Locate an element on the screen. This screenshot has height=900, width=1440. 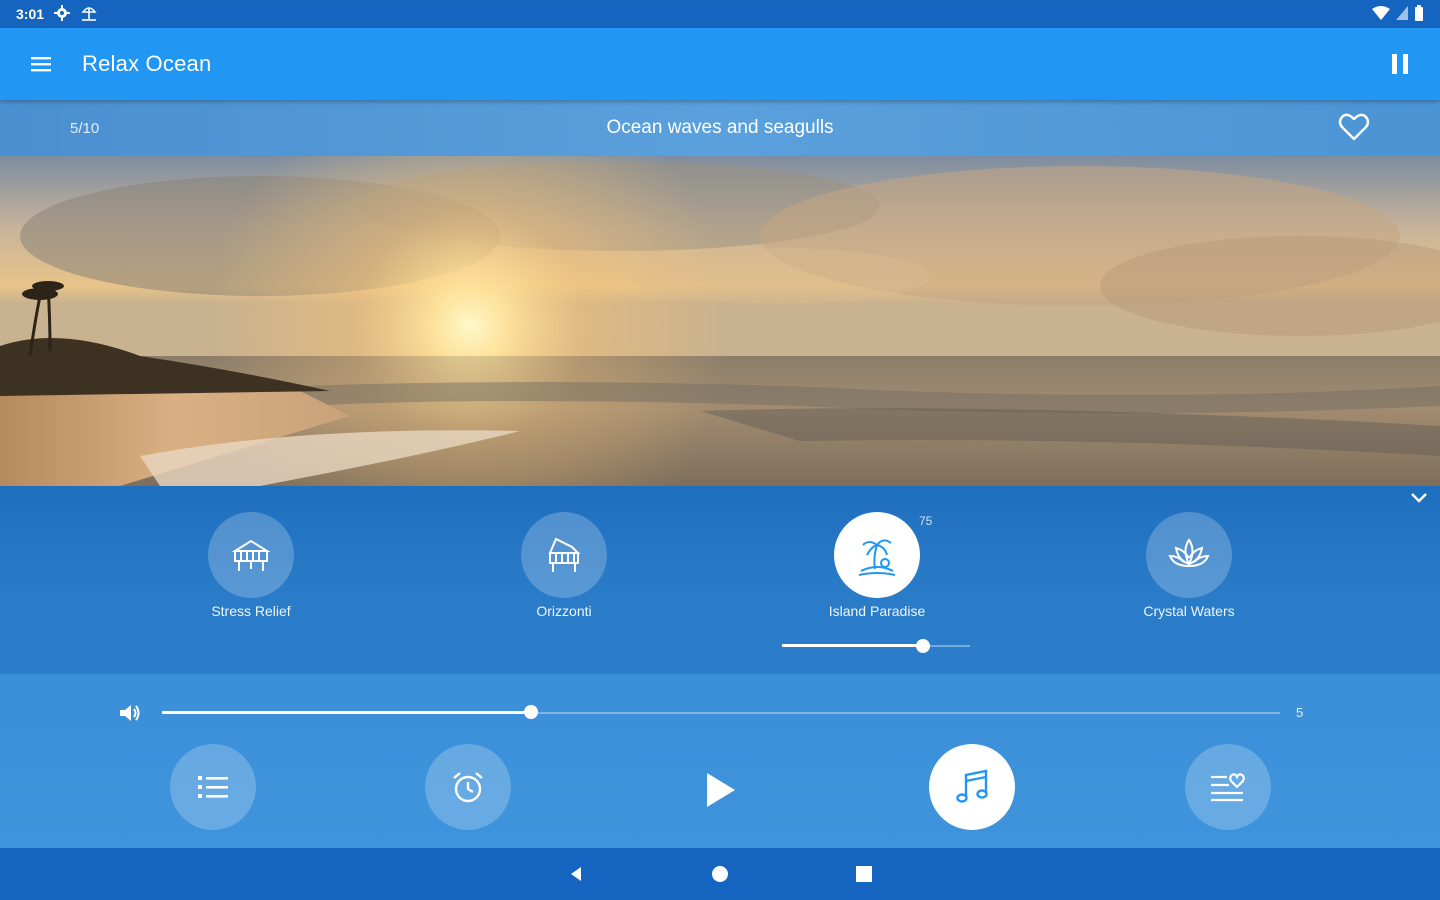
palm-island-icon is located at coordinates (877, 557).